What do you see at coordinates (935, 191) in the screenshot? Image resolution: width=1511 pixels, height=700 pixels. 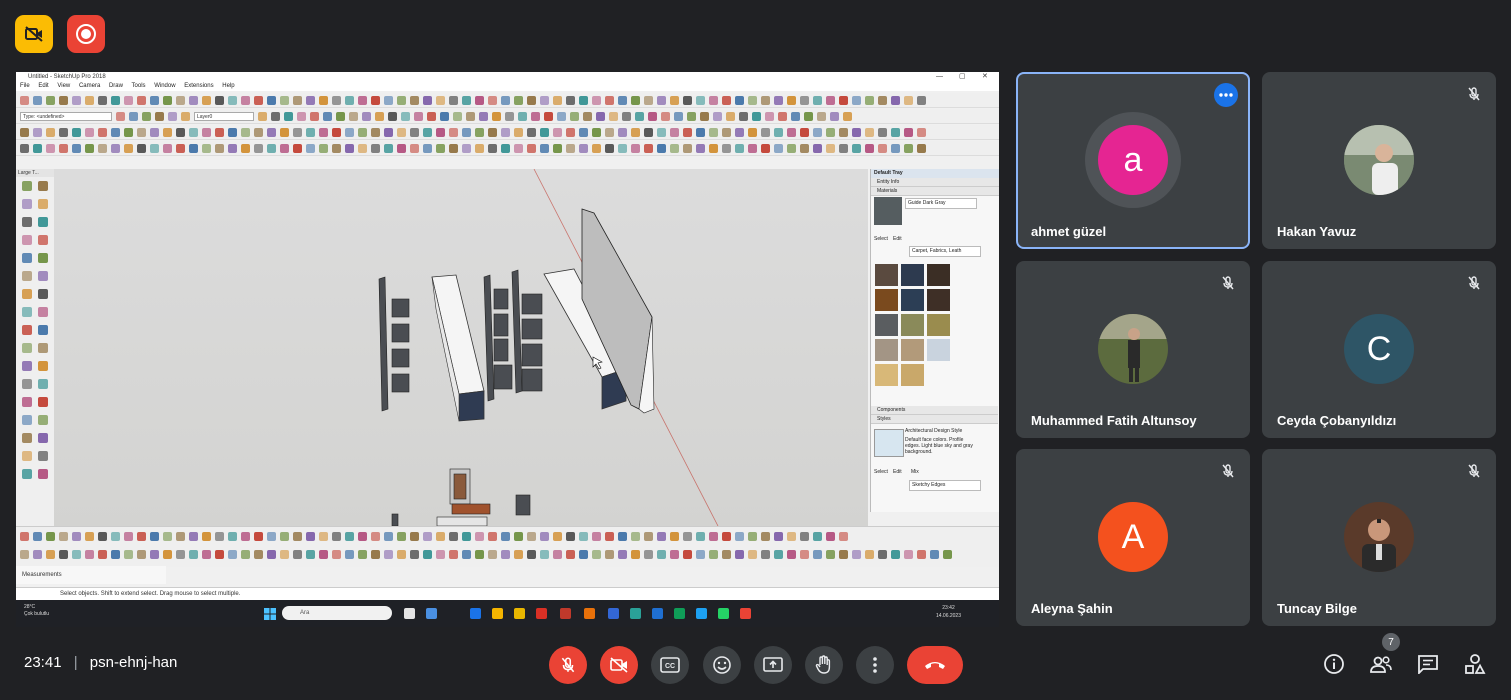 I see `tray-section-materials: Materials` at bounding box center [935, 191].